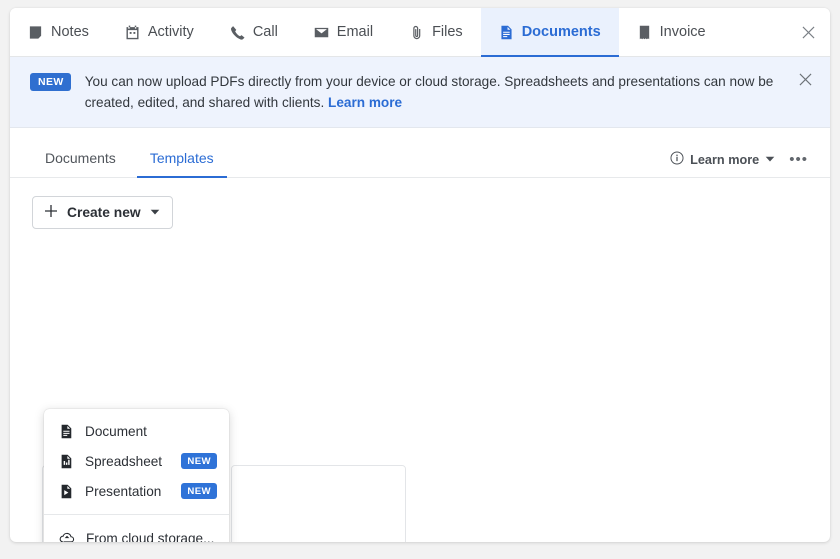  What do you see at coordinates (677, 159) in the screenshot?
I see `info-icon` at bounding box center [677, 159].